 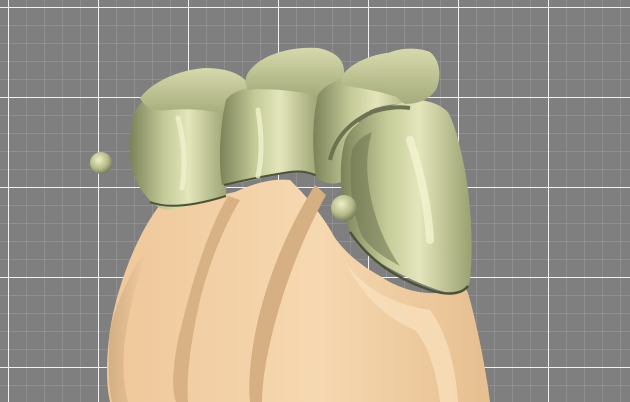 What do you see at coordinates (101, 163) in the screenshot?
I see `attachment-sphere-left` at bounding box center [101, 163].